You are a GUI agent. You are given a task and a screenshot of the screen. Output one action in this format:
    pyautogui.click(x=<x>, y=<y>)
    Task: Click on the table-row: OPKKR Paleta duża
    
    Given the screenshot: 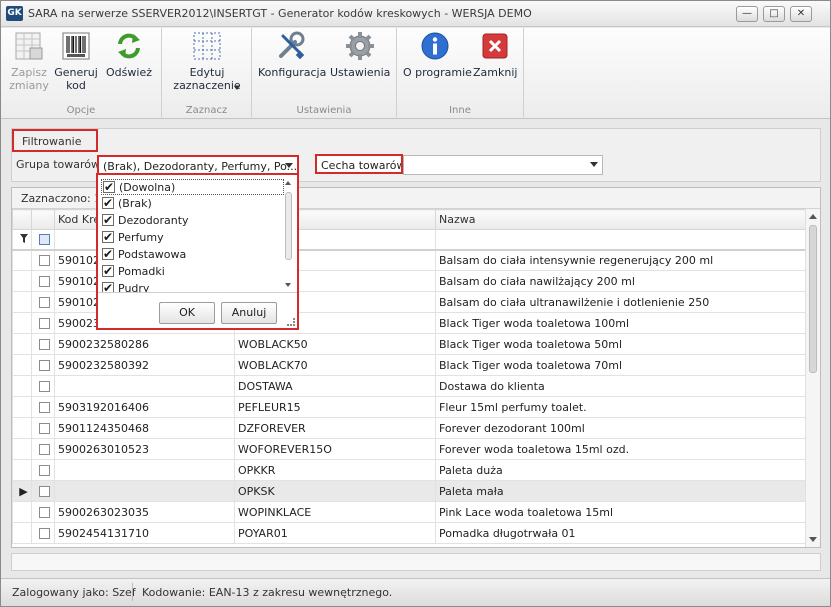 What is the action you would take?
    pyautogui.click(x=409, y=470)
    